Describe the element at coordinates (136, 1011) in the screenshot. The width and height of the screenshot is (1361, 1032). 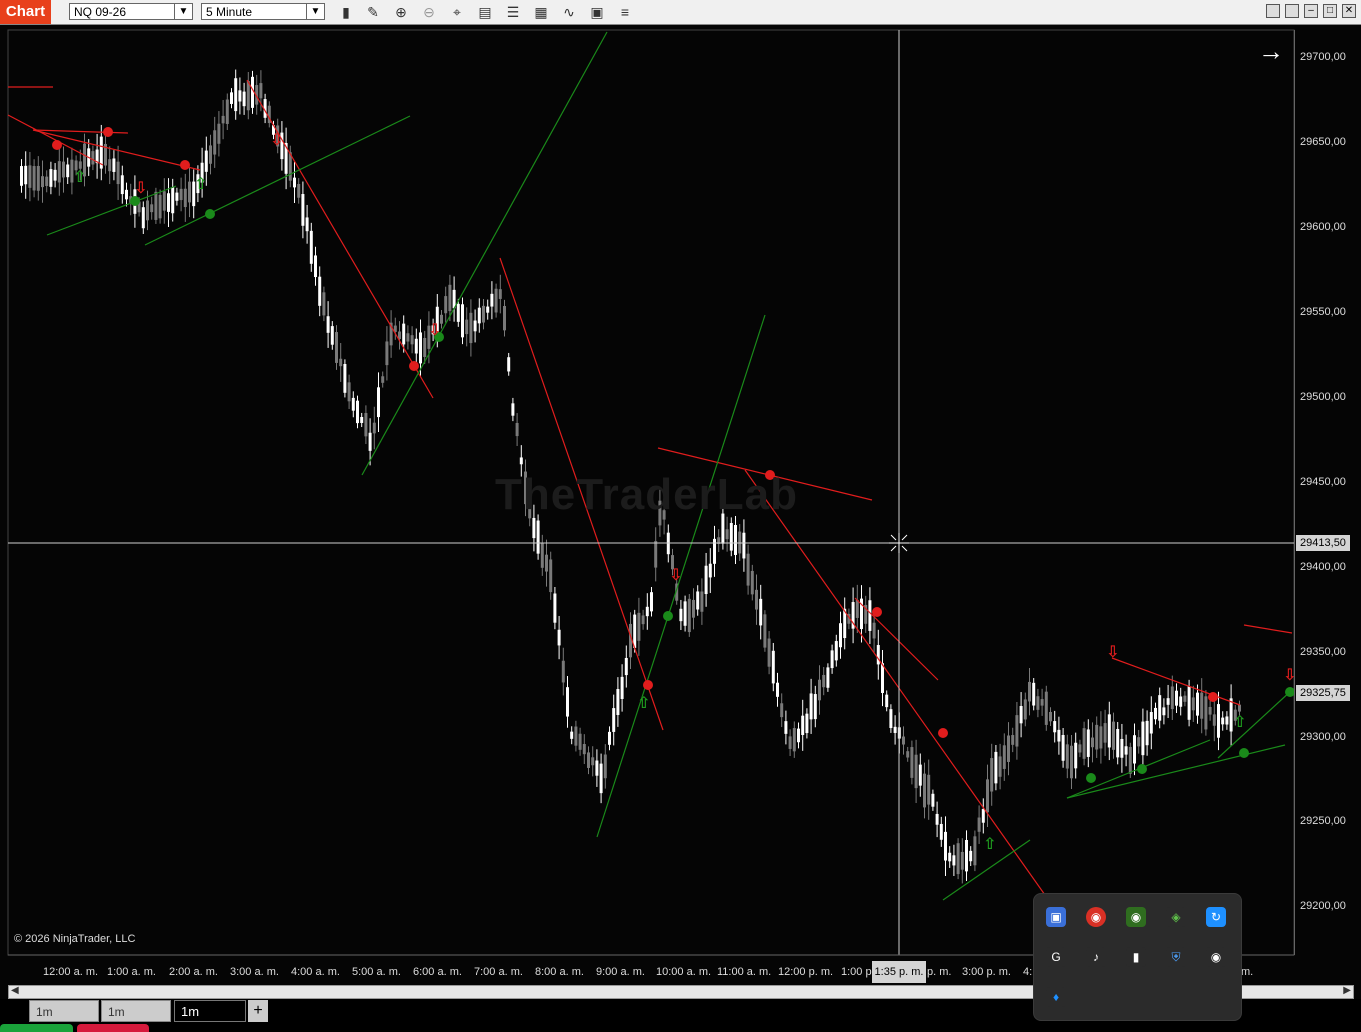
I see `tab-1m-second: 1m` at that location.